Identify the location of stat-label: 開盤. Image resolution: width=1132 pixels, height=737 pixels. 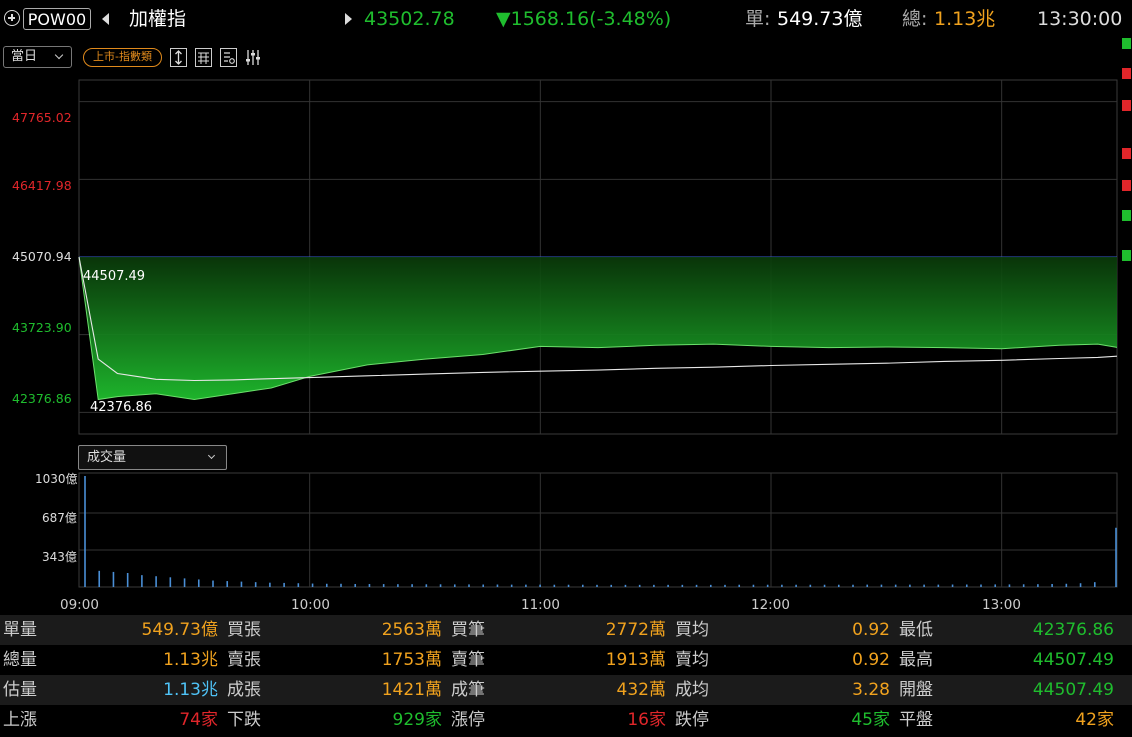
(916, 690).